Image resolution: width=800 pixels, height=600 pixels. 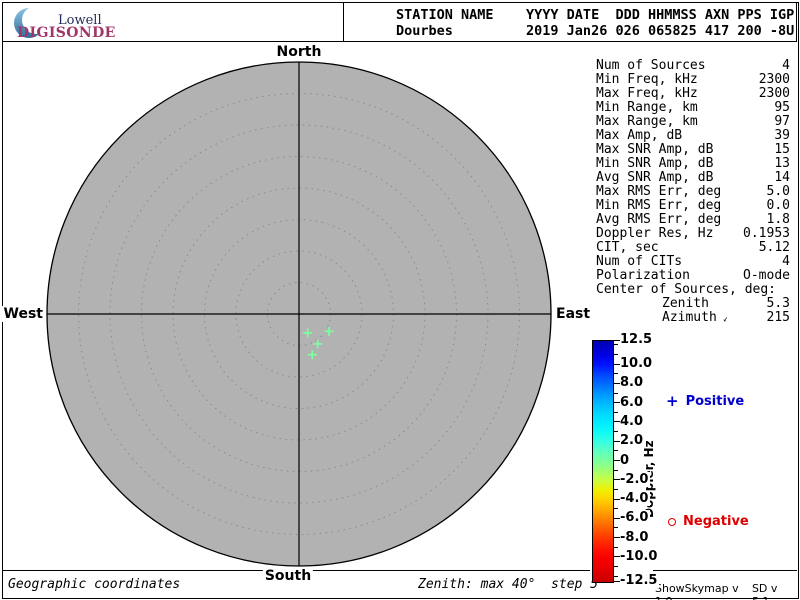 What do you see at coordinates (766, 275) in the screenshot?
I see `stat-value: O-mode` at bounding box center [766, 275].